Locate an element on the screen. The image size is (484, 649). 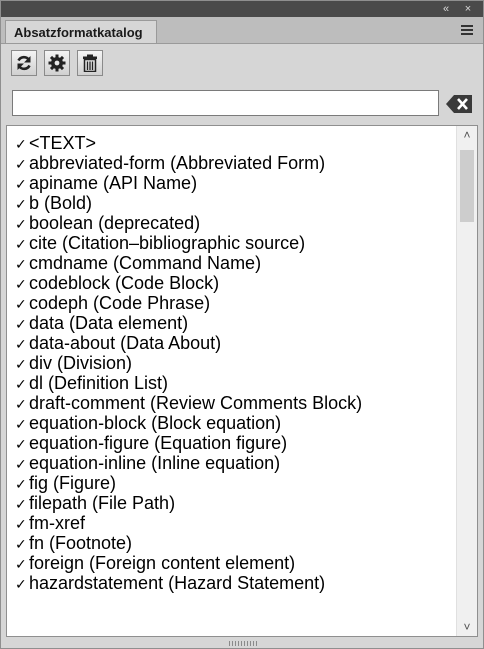
list-item: ✓ codeblock (Code Block) is located at coordinates (231, 283).